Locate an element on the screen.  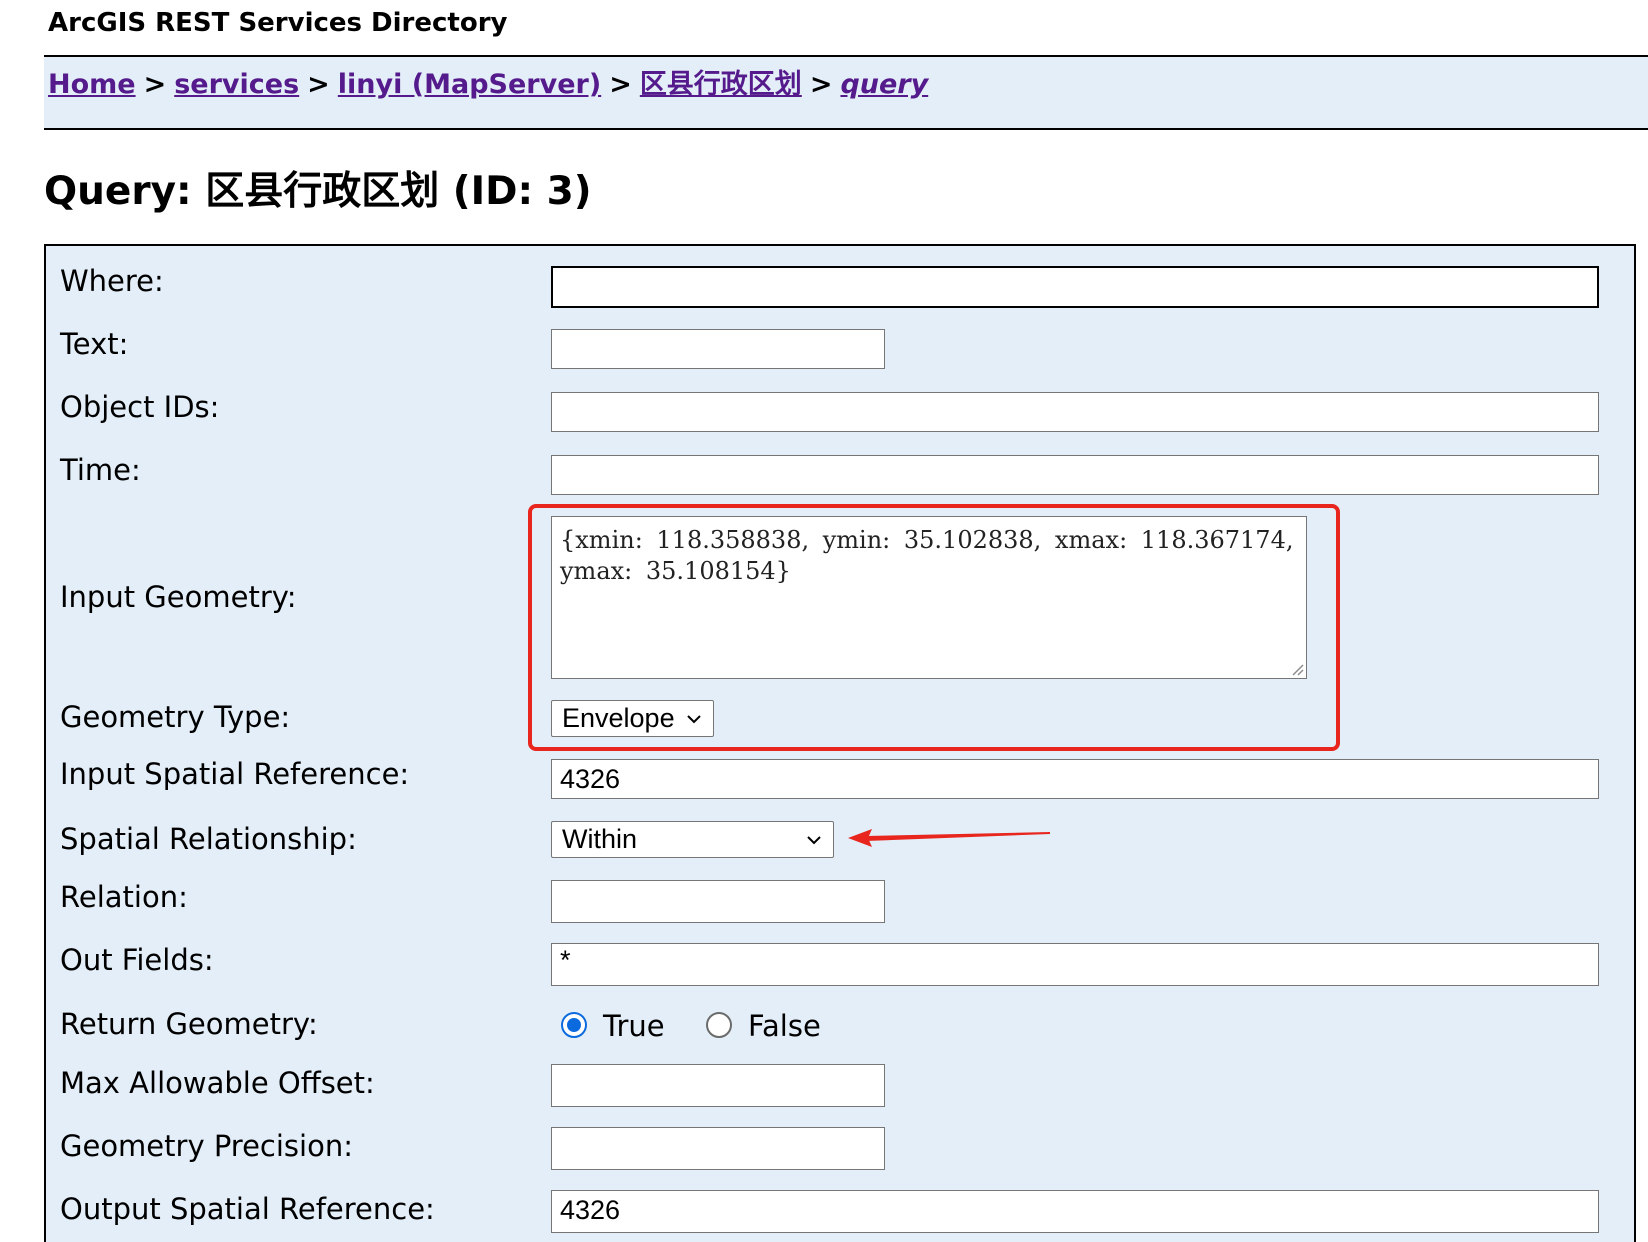
text-label: Text: is located at coordinates (94, 344).